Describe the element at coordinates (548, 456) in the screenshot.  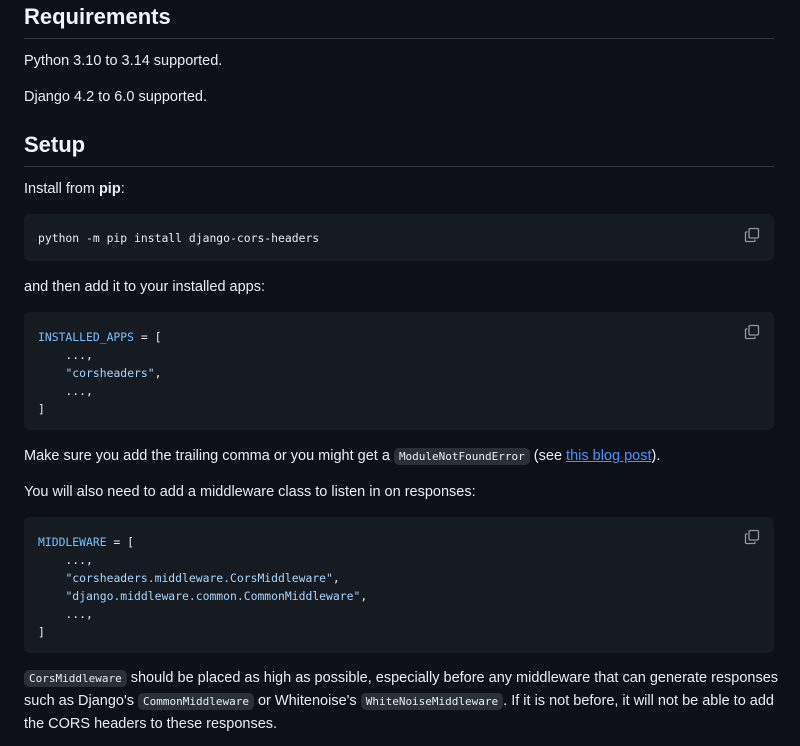
I see `trailing-mid: (see` at that location.